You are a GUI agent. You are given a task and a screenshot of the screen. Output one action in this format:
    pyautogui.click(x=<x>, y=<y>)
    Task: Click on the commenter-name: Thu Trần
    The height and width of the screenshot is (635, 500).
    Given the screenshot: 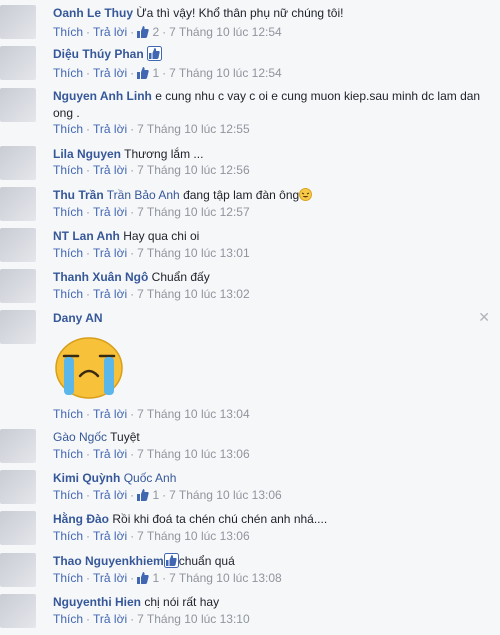 What is the action you would take?
    pyautogui.click(x=78, y=195)
    